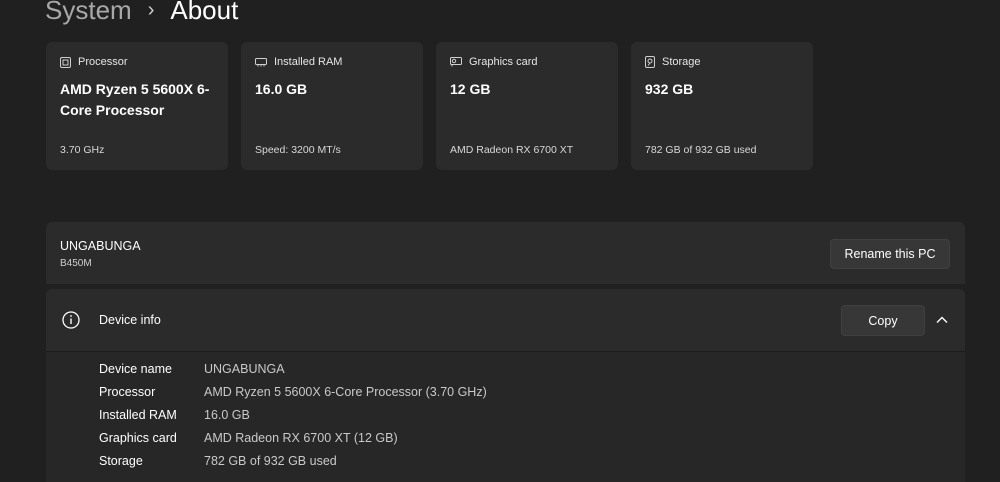  What do you see at coordinates (138, 438) in the screenshot?
I see `spec-label: Graphics card` at bounding box center [138, 438].